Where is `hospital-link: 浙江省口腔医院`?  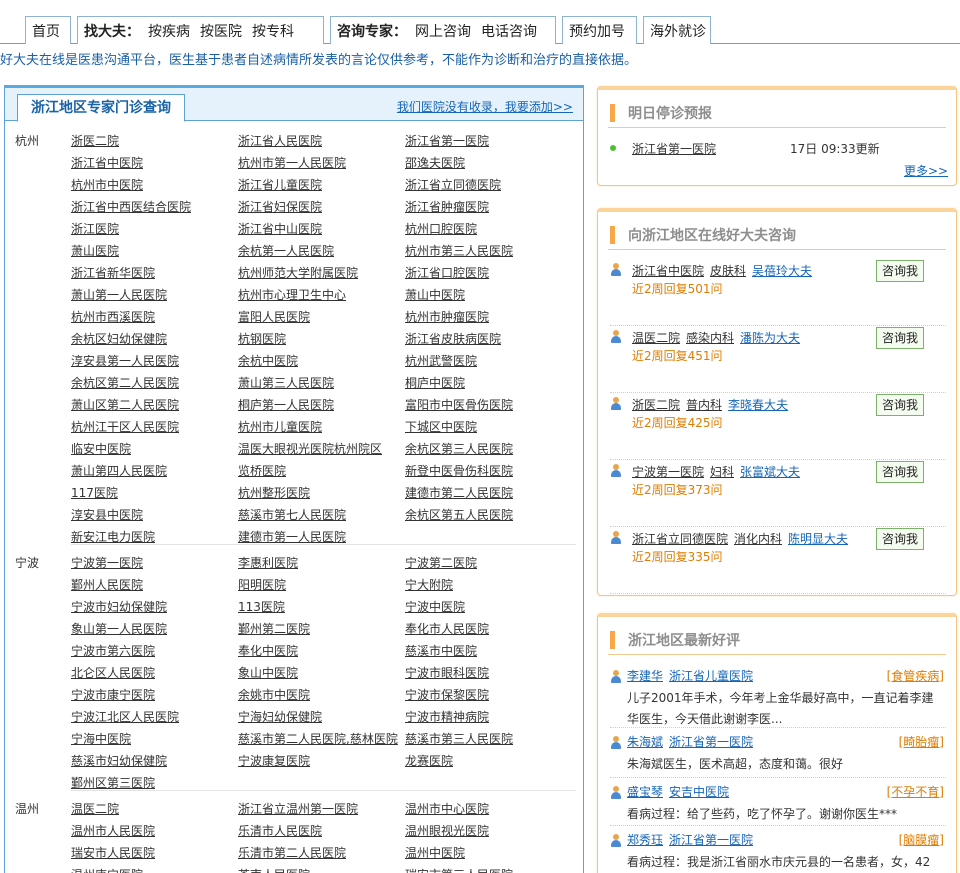 hospital-link: 浙江省口腔医院 is located at coordinates (447, 272).